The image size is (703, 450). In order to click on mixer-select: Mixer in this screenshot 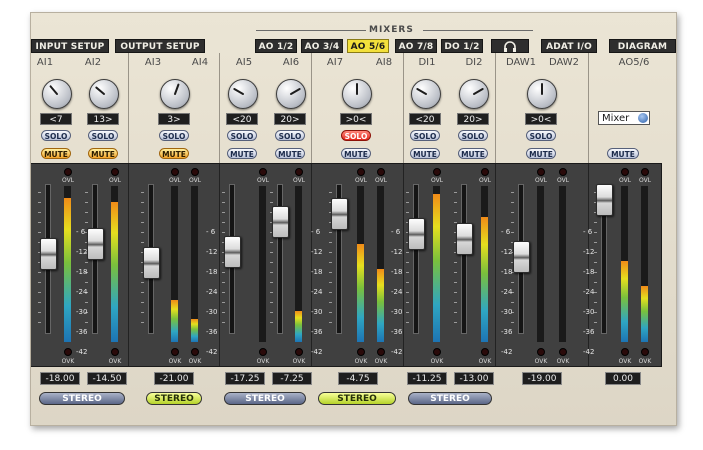, I will do `click(624, 118)`.